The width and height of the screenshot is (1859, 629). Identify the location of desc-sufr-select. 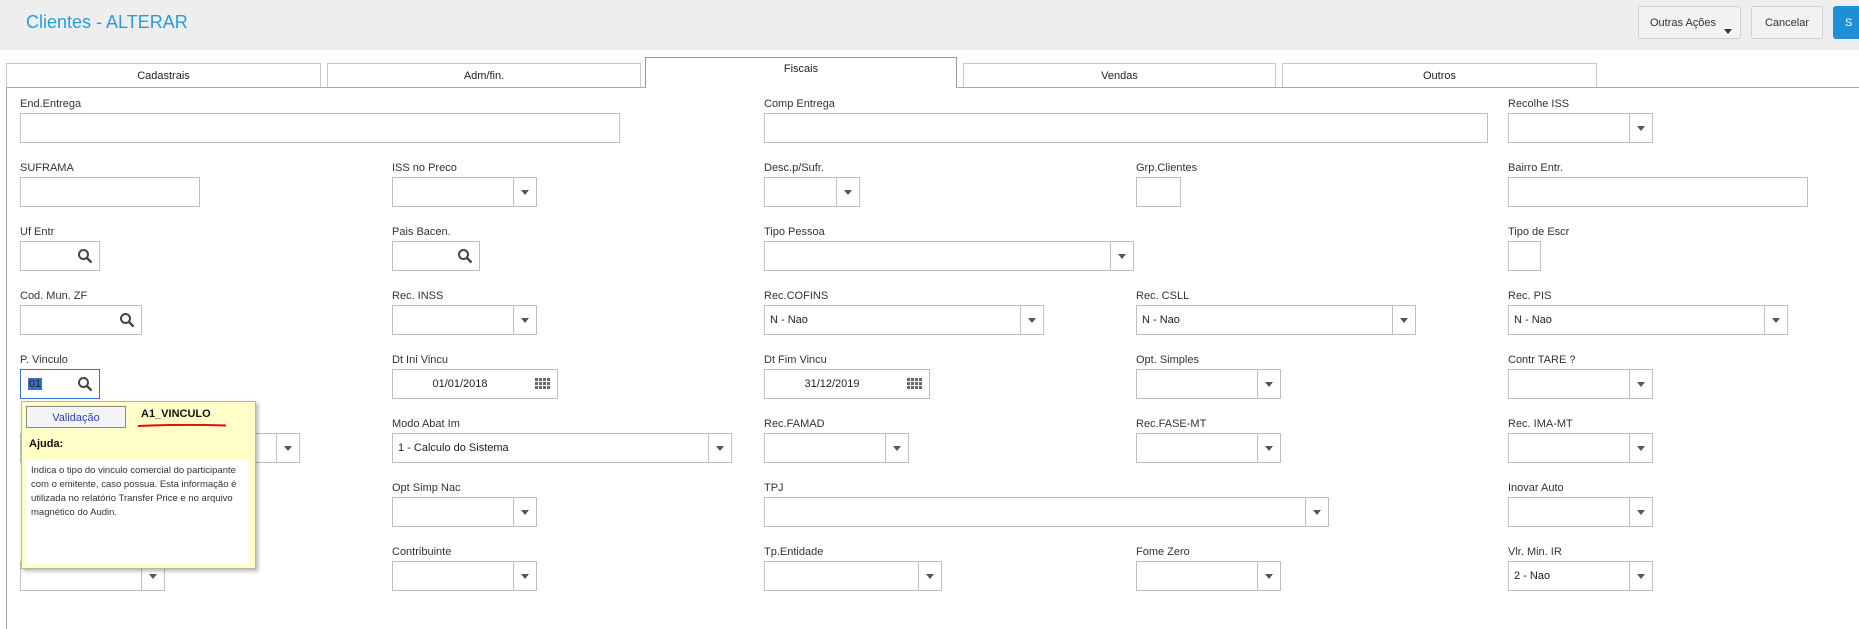
(812, 192).